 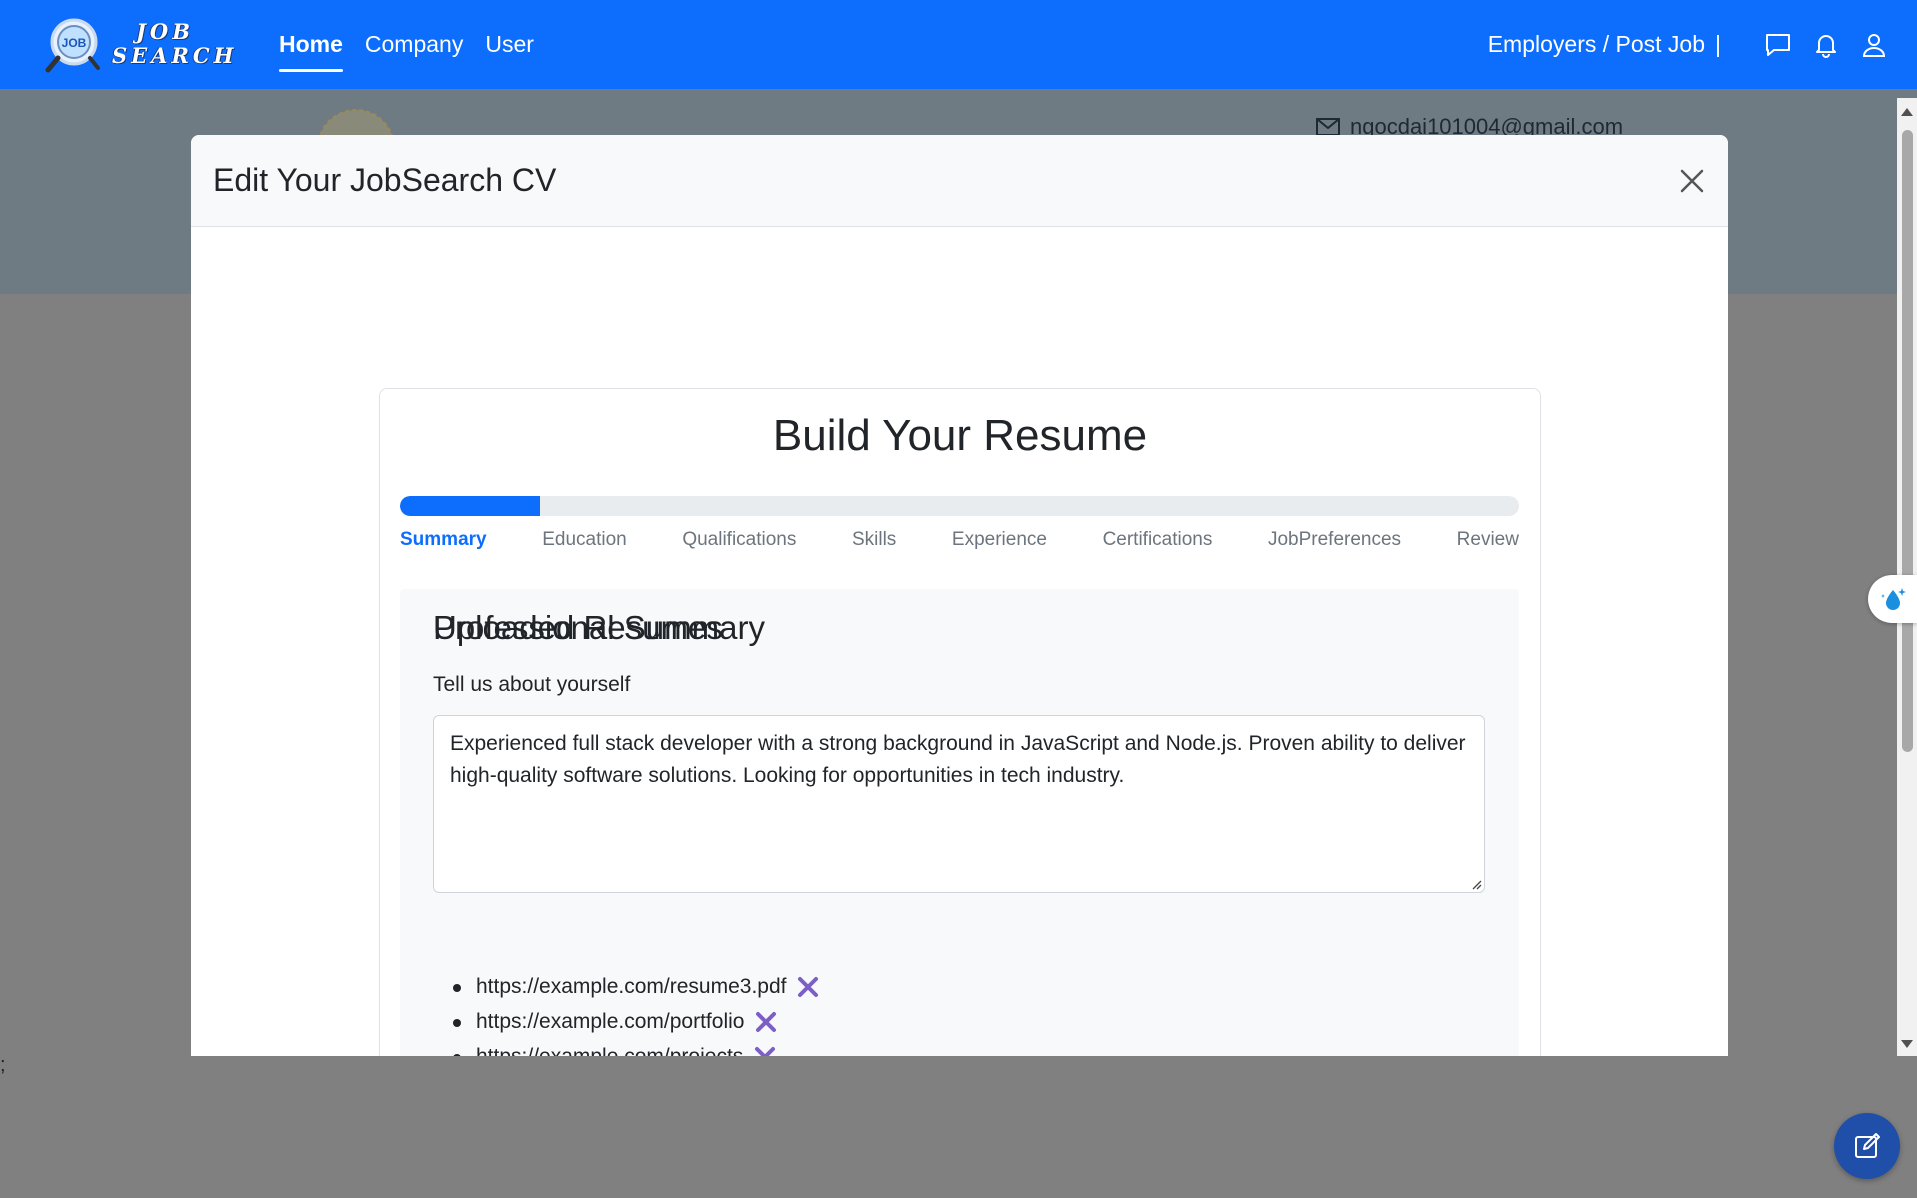 What do you see at coordinates (1907, 1044) in the screenshot?
I see `scroll-down-arrow-icon` at bounding box center [1907, 1044].